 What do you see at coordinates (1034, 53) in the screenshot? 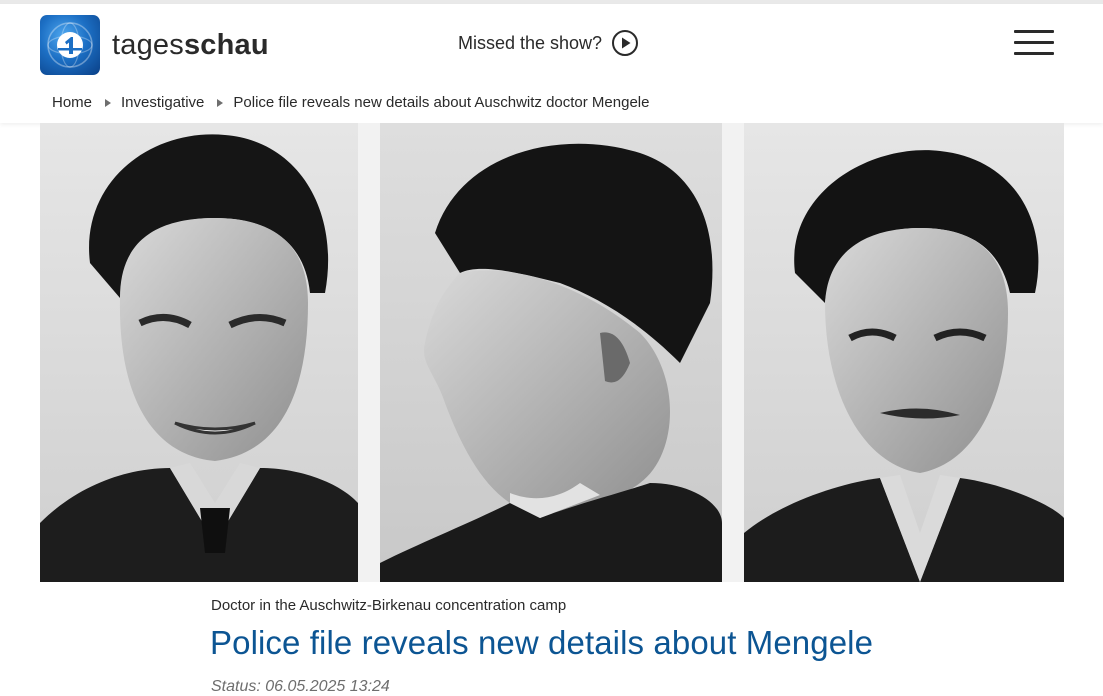
I see `menu-bar-bottom` at bounding box center [1034, 53].